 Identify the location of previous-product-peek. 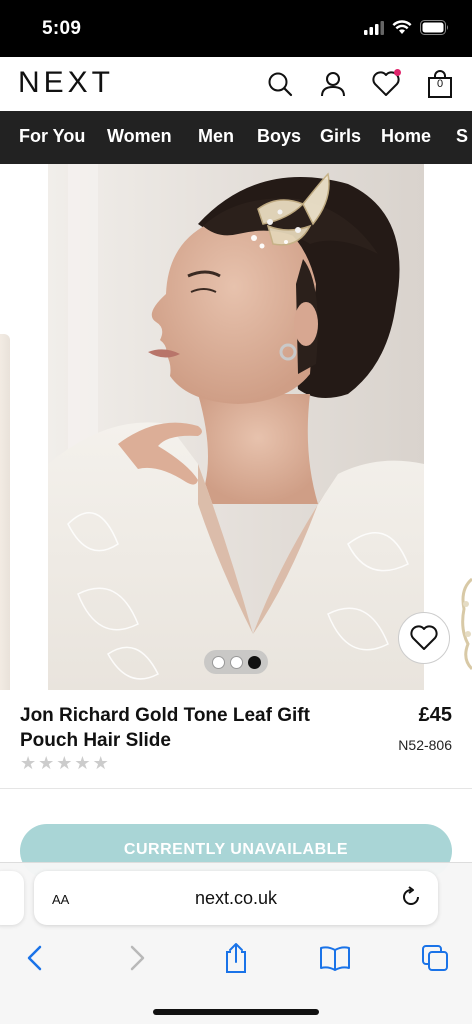
(5, 512).